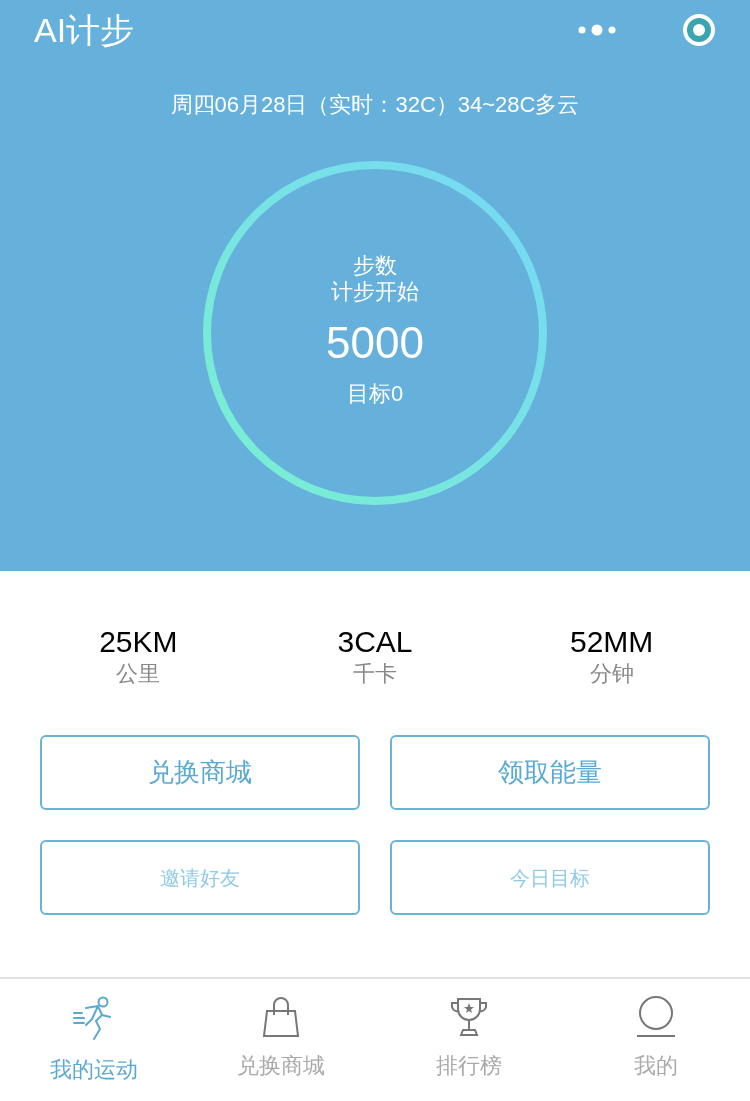  What do you see at coordinates (200, 772) in the screenshot?
I see `action-button: 兑换商城` at bounding box center [200, 772].